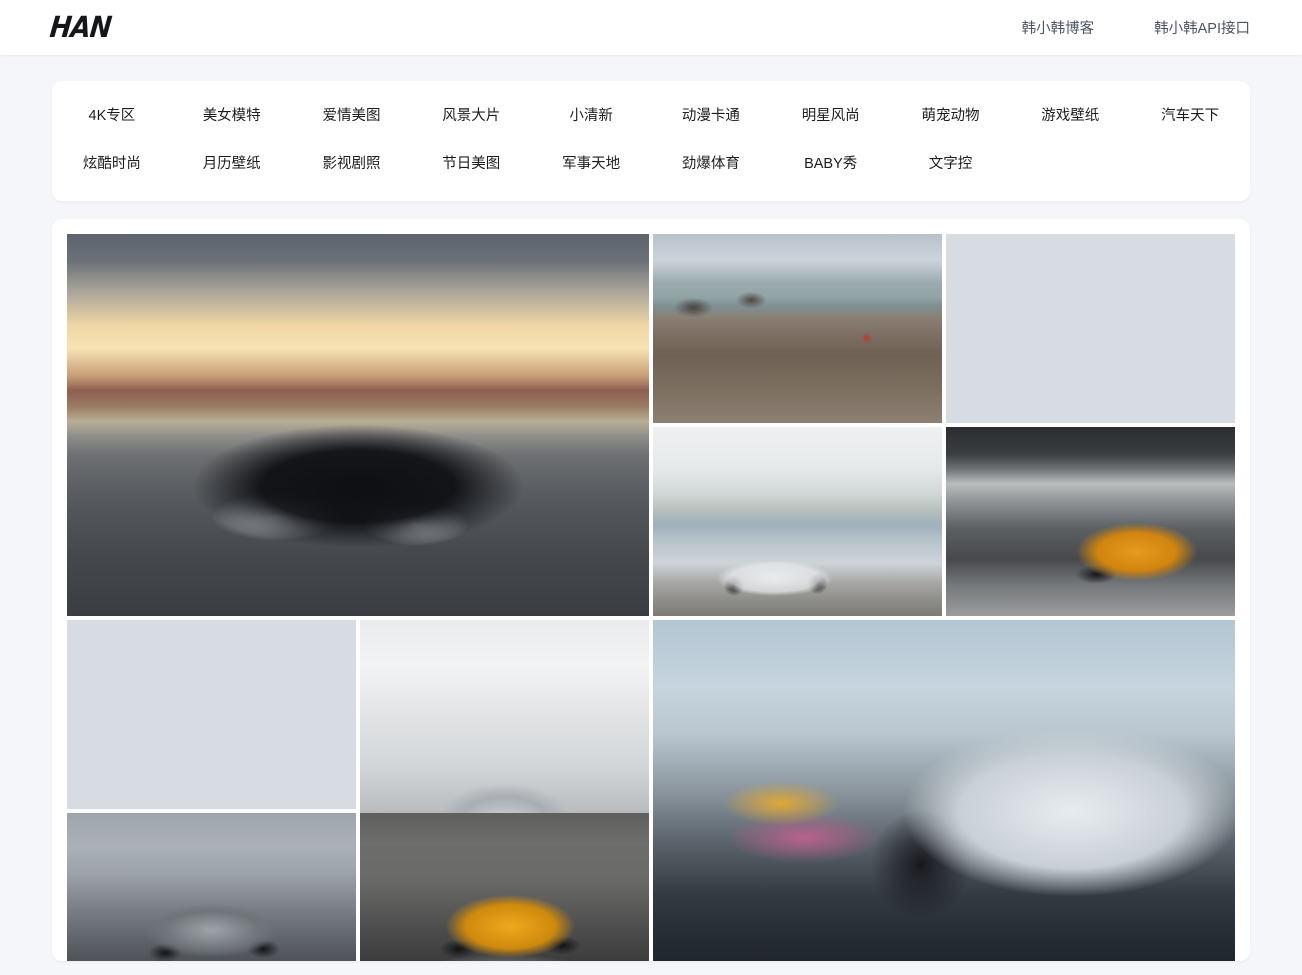 This screenshot has height=975, width=1302. What do you see at coordinates (711, 116) in the screenshot?
I see `category-item-anime: 动漫卡通` at bounding box center [711, 116].